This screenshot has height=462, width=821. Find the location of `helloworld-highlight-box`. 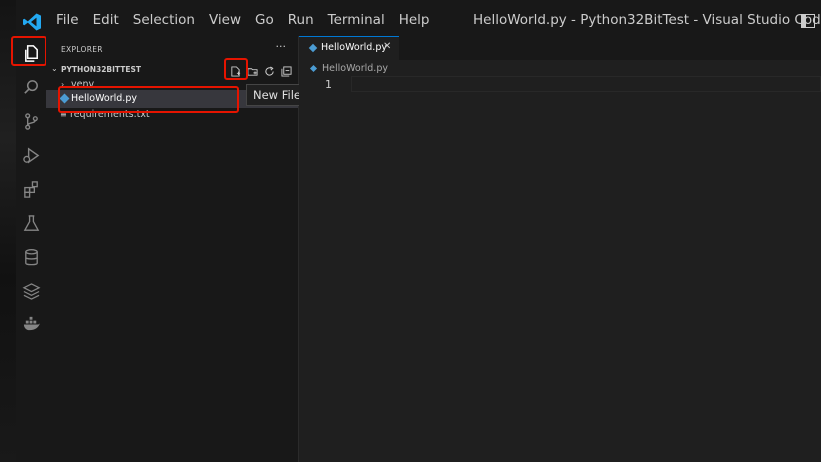

helloworld-highlight-box is located at coordinates (148, 99).